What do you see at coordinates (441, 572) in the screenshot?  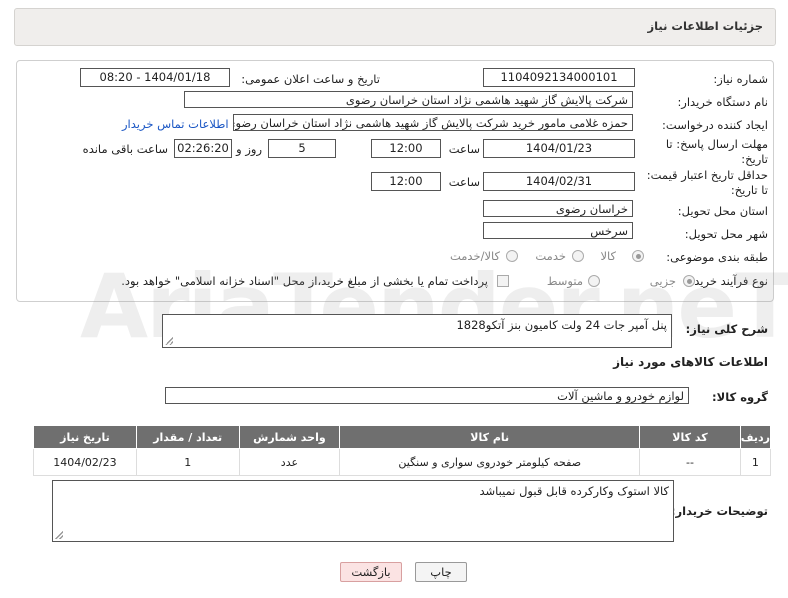 I see `print-button: چاپ` at bounding box center [441, 572].